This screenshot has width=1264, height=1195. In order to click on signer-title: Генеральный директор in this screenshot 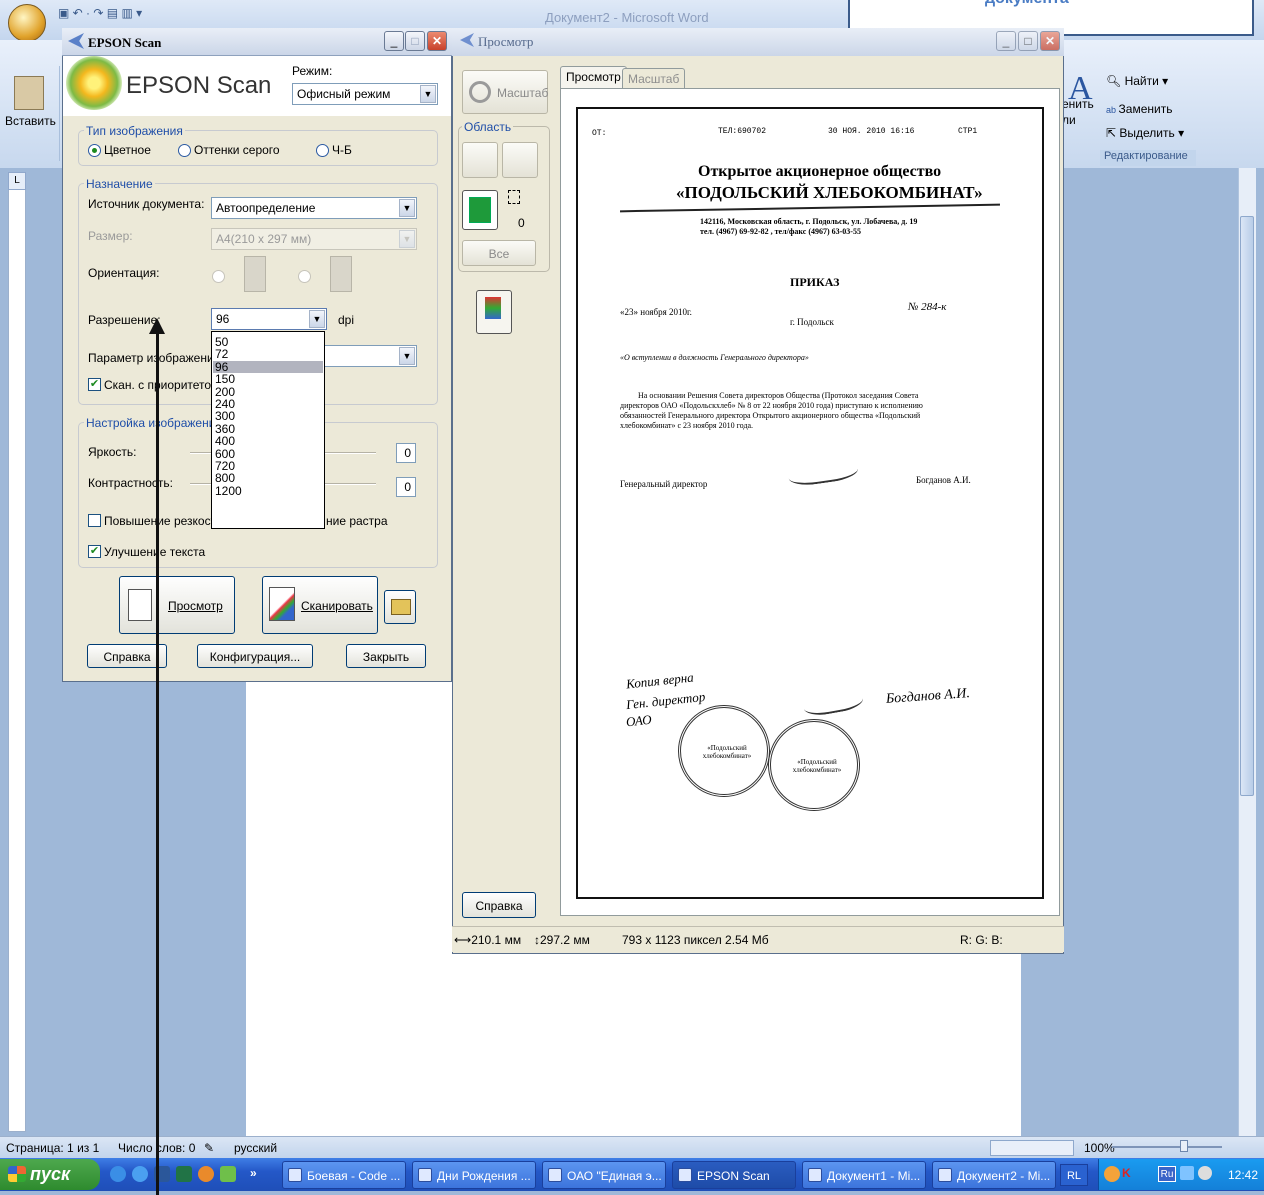, I will do `click(664, 484)`.